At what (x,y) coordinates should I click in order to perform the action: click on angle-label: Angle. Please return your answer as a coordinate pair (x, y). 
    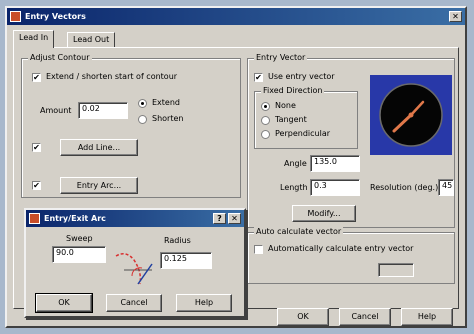
    Looking at the image, I should click on (295, 163).